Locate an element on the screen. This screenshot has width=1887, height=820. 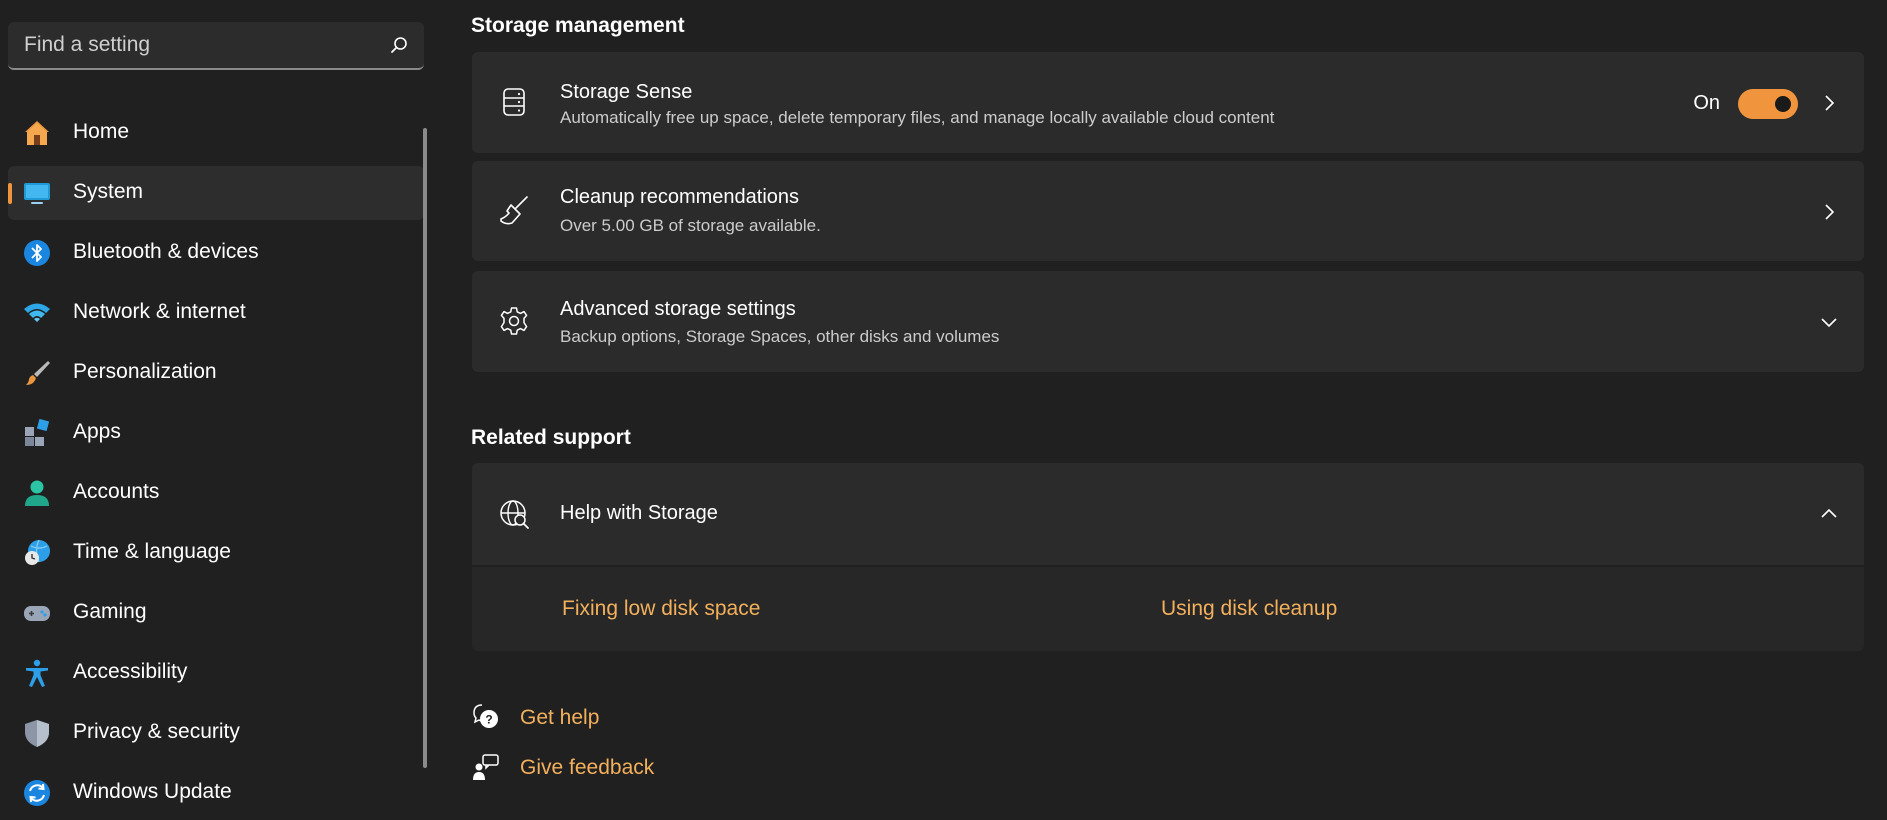
chevron-up-icon is located at coordinates (1829, 514).